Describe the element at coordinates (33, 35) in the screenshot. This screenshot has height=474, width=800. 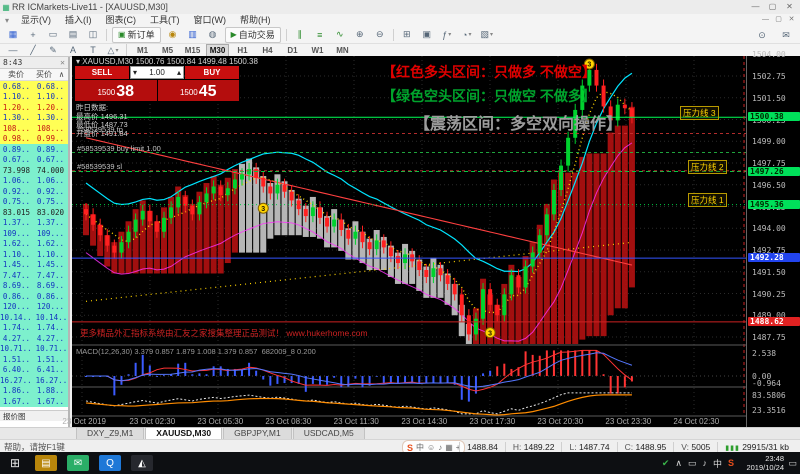
I see `crosshair-icon: +` at that location.